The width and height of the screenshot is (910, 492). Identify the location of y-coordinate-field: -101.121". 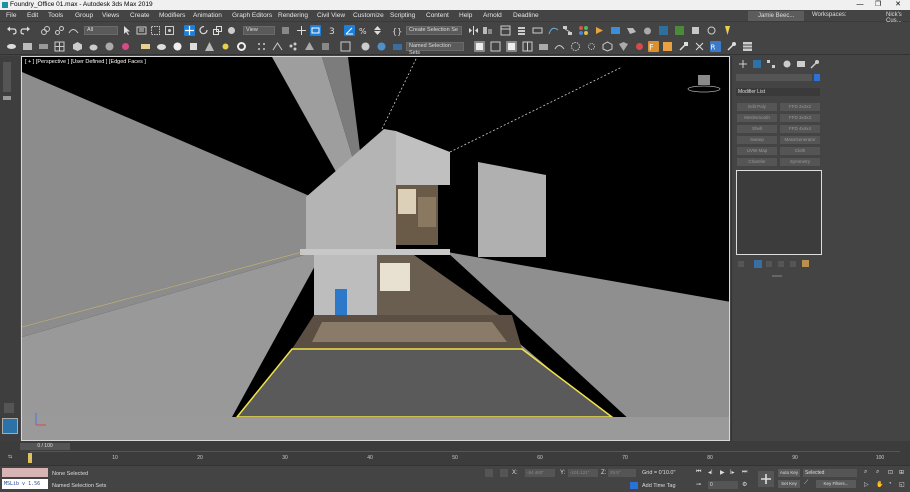
(583, 473).